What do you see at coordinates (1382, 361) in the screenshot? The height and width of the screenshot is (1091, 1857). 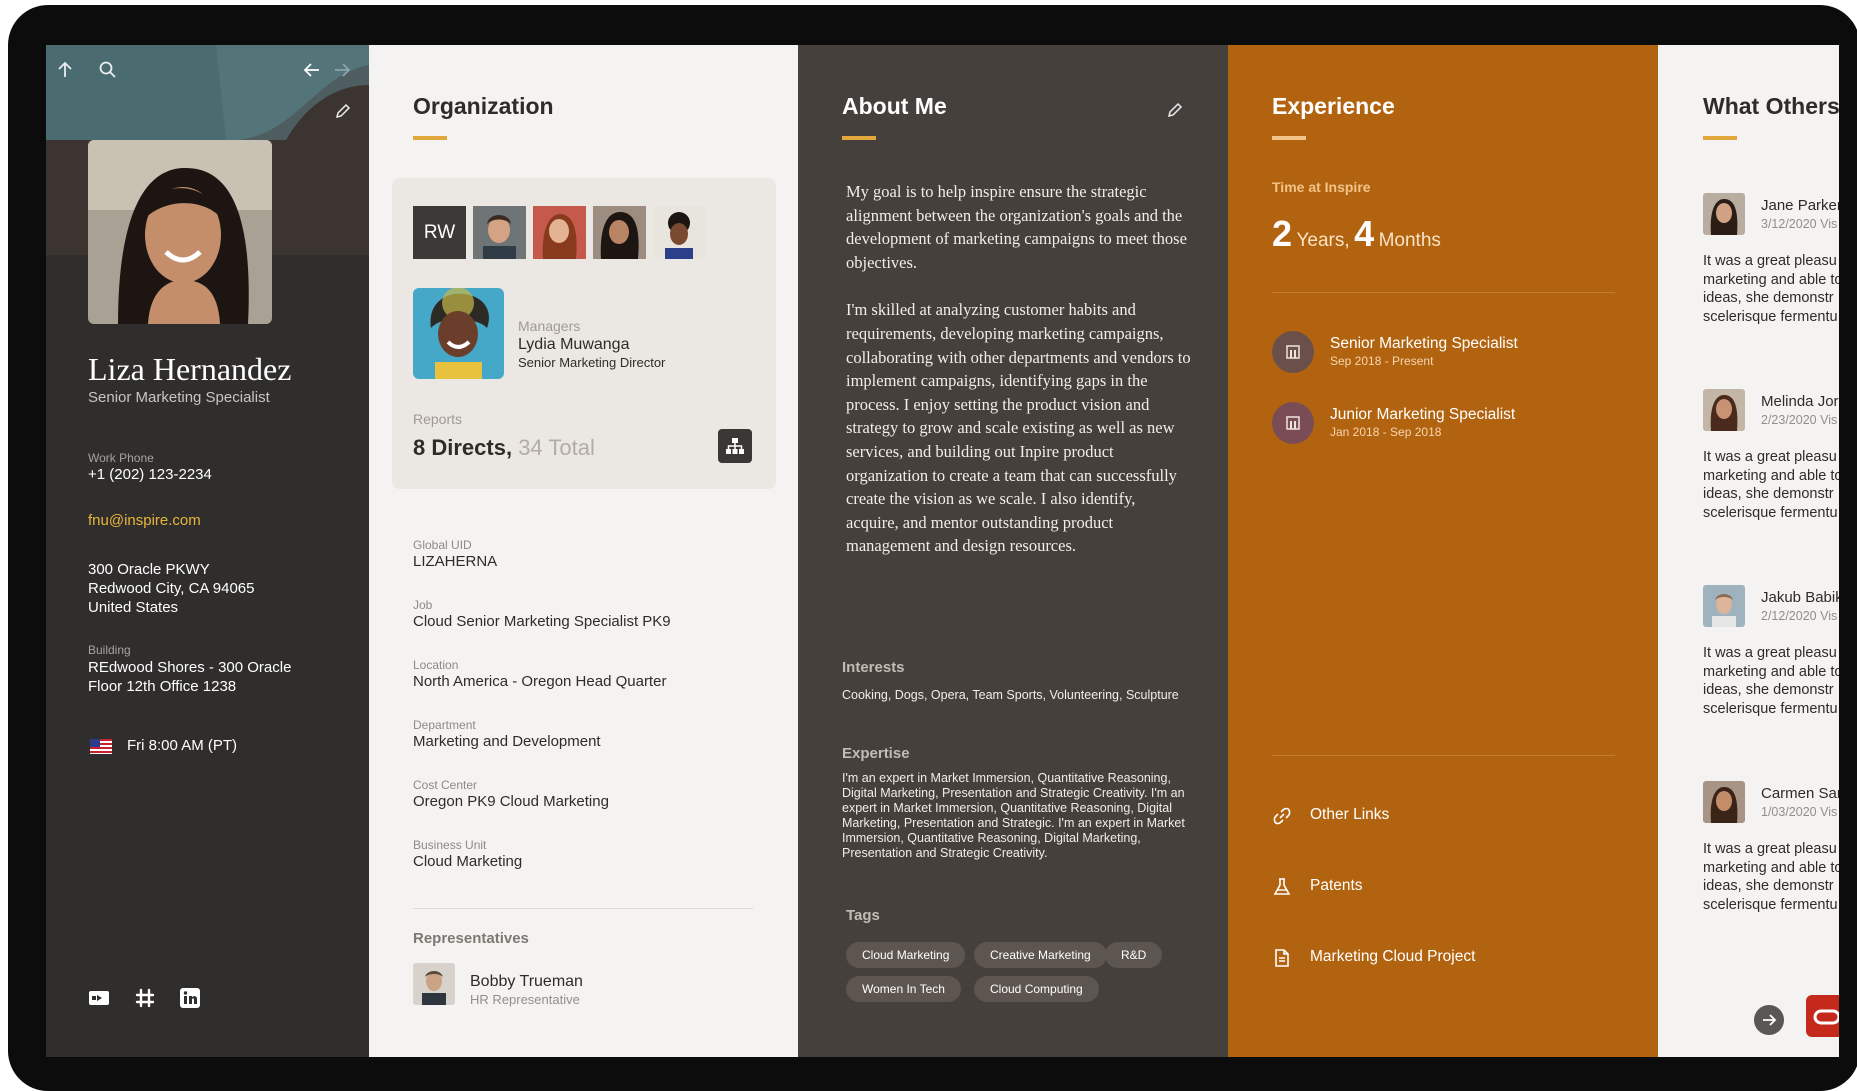 I see `role-dates: Sep 2018 - Present` at bounding box center [1382, 361].